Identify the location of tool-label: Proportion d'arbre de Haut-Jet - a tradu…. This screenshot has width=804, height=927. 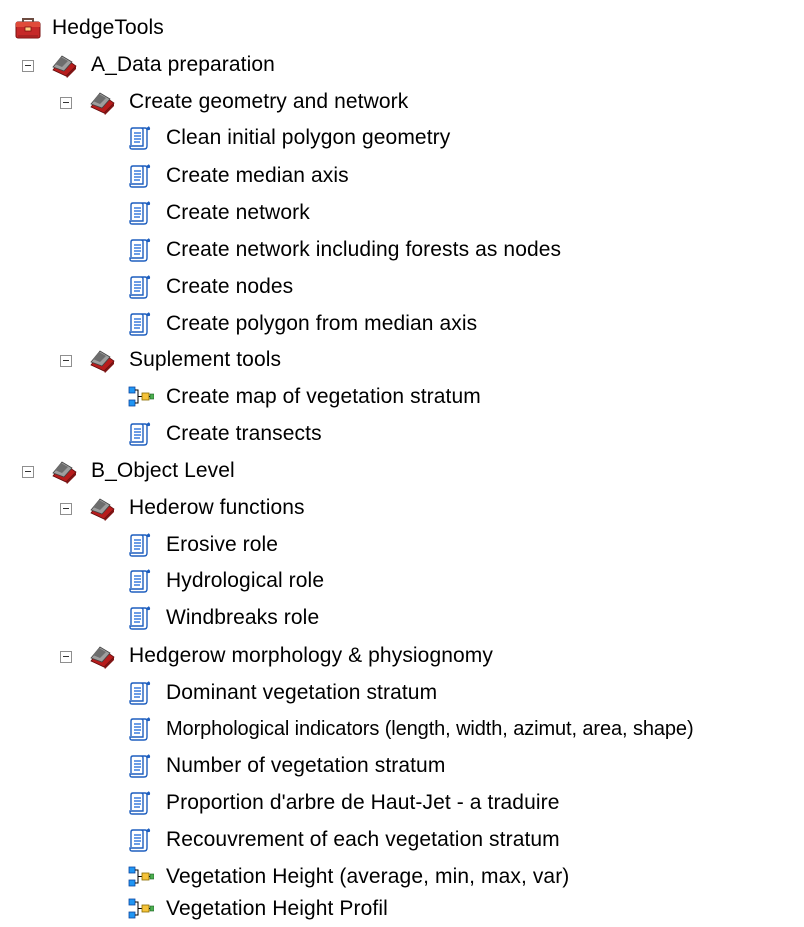
(363, 802).